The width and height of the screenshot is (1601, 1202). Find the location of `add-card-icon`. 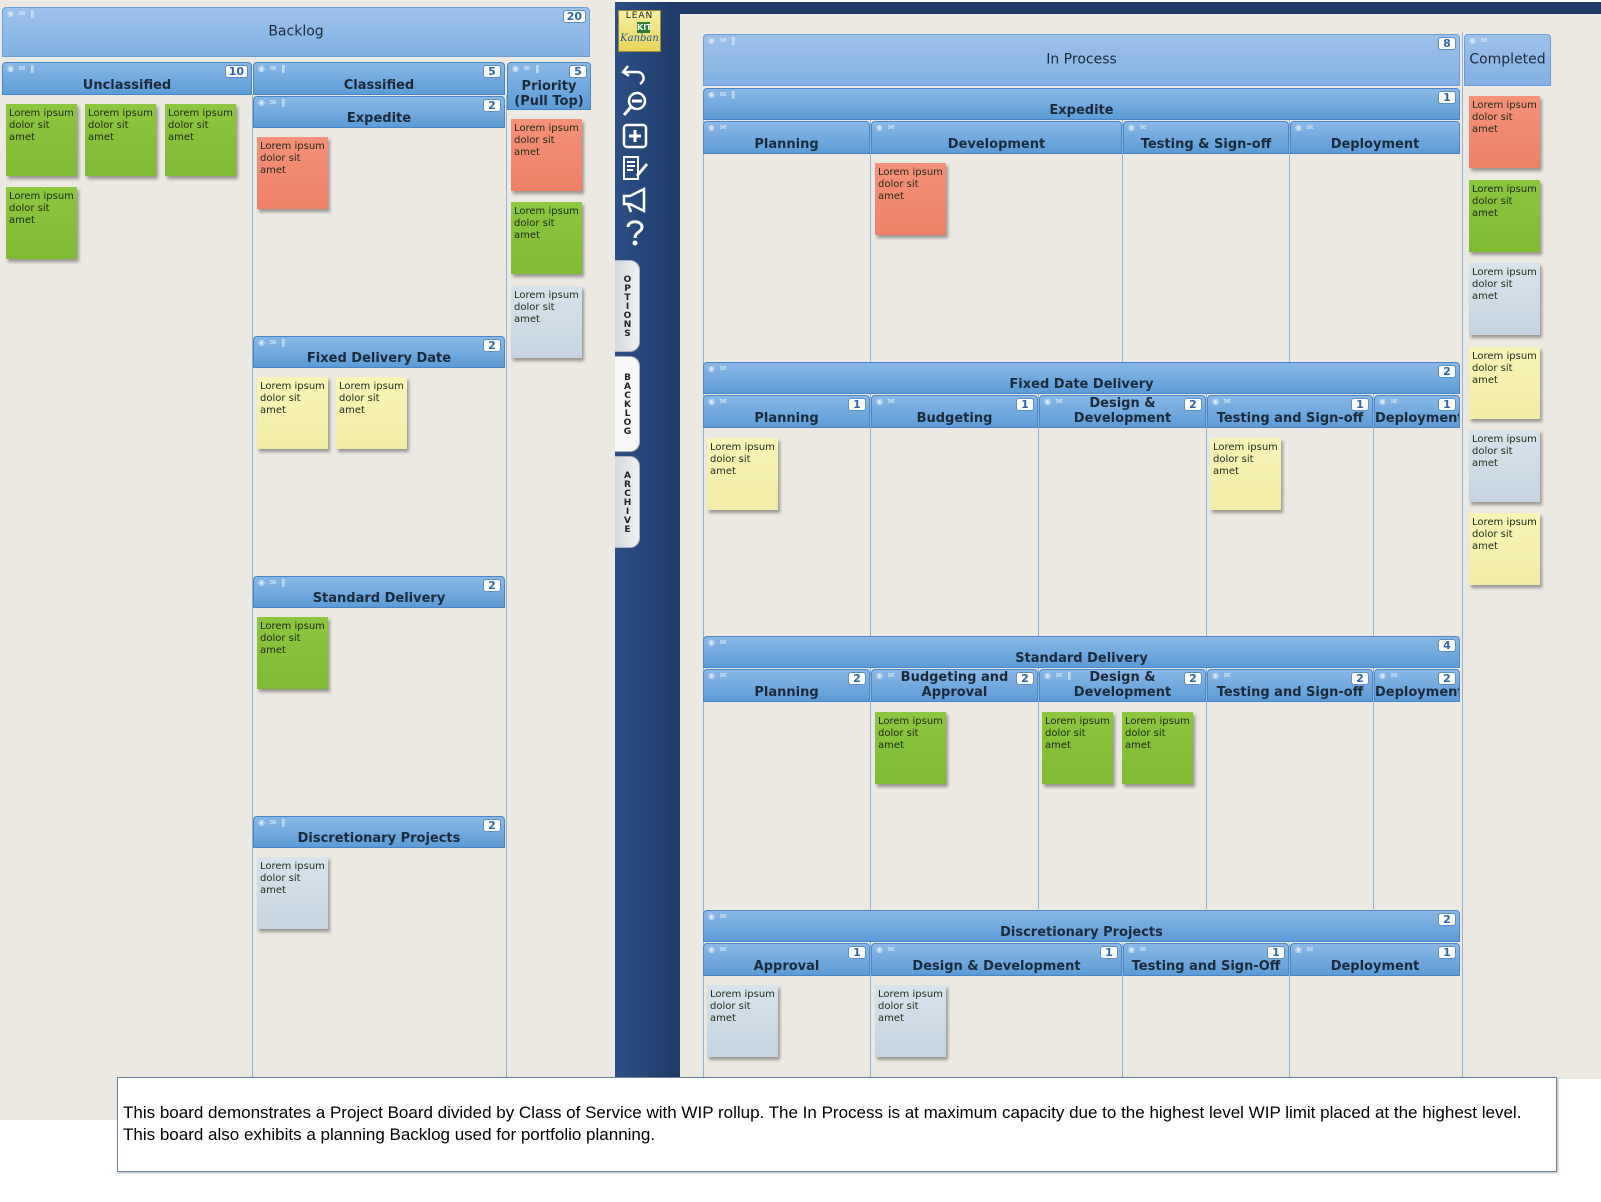

add-card-icon is located at coordinates (635, 136).